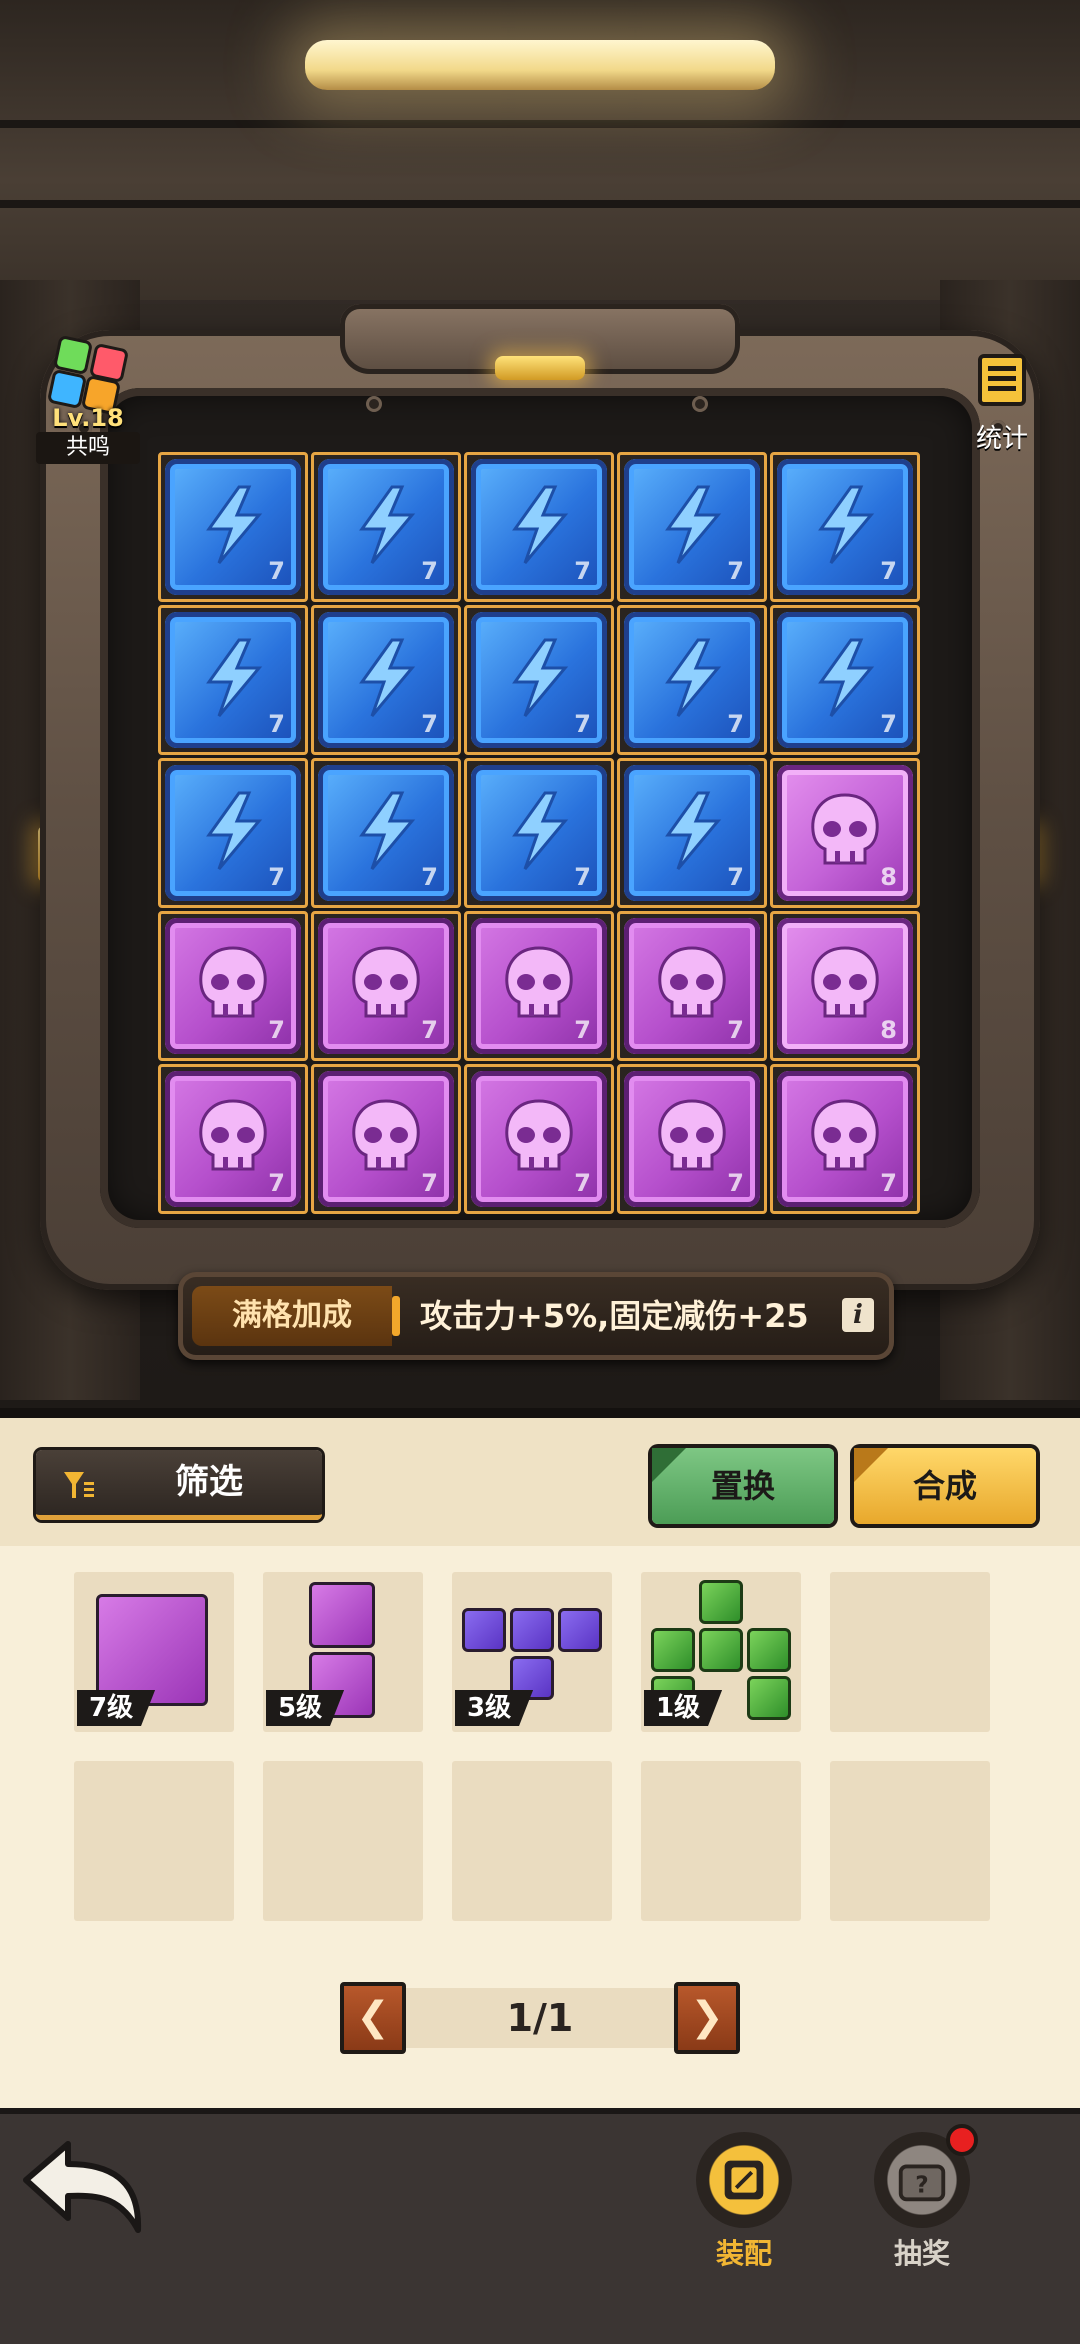 The image size is (1080, 2344). Describe the element at coordinates (292, 1316) in the screenshot. I see `bonus-tag: 满格加成` at that location.